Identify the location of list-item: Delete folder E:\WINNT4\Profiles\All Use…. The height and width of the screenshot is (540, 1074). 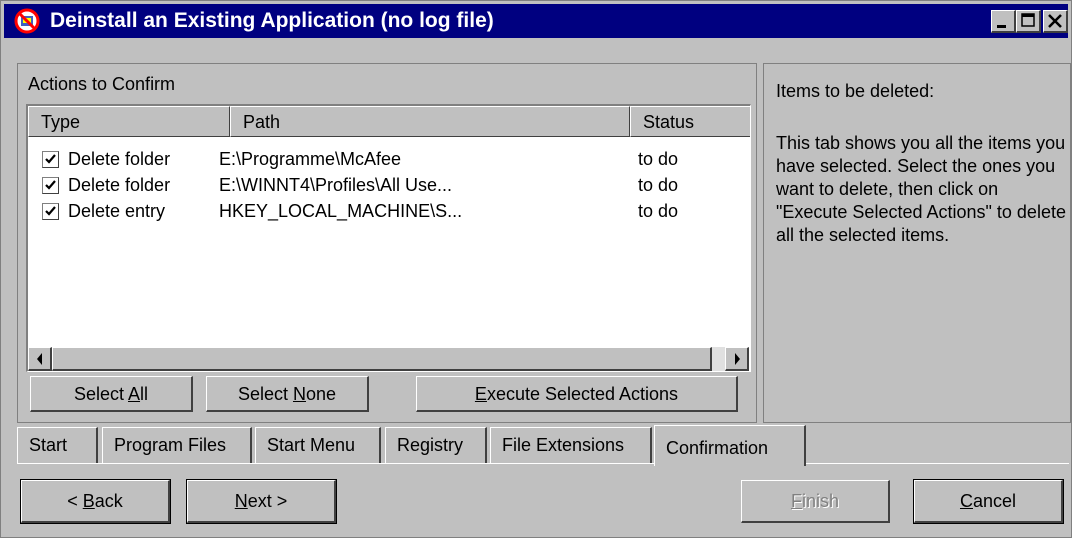
(388, 185).